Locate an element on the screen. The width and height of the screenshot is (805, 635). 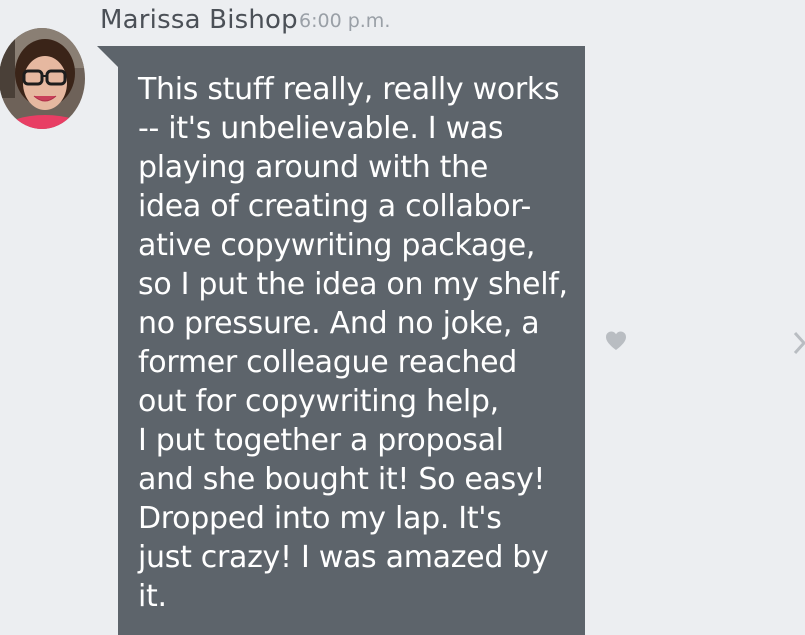
chevron-right-glyph is located at coordinates (799, 343).